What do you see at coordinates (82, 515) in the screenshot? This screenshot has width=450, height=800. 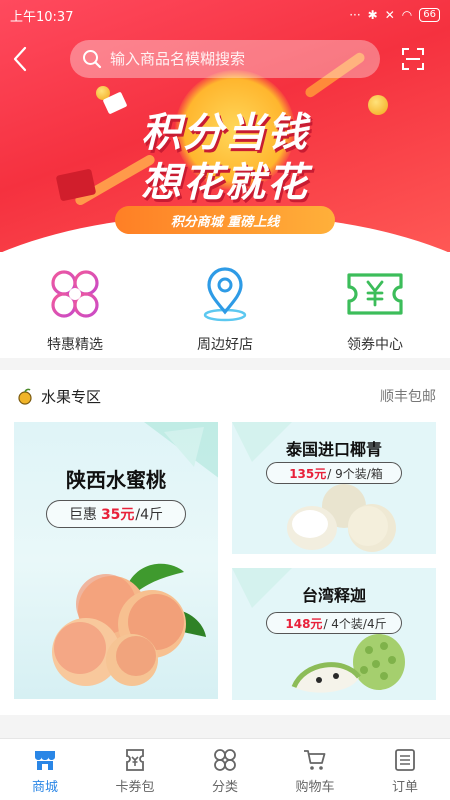 I see `price-prefix: 巨惠` at bounding box center [82, 515].